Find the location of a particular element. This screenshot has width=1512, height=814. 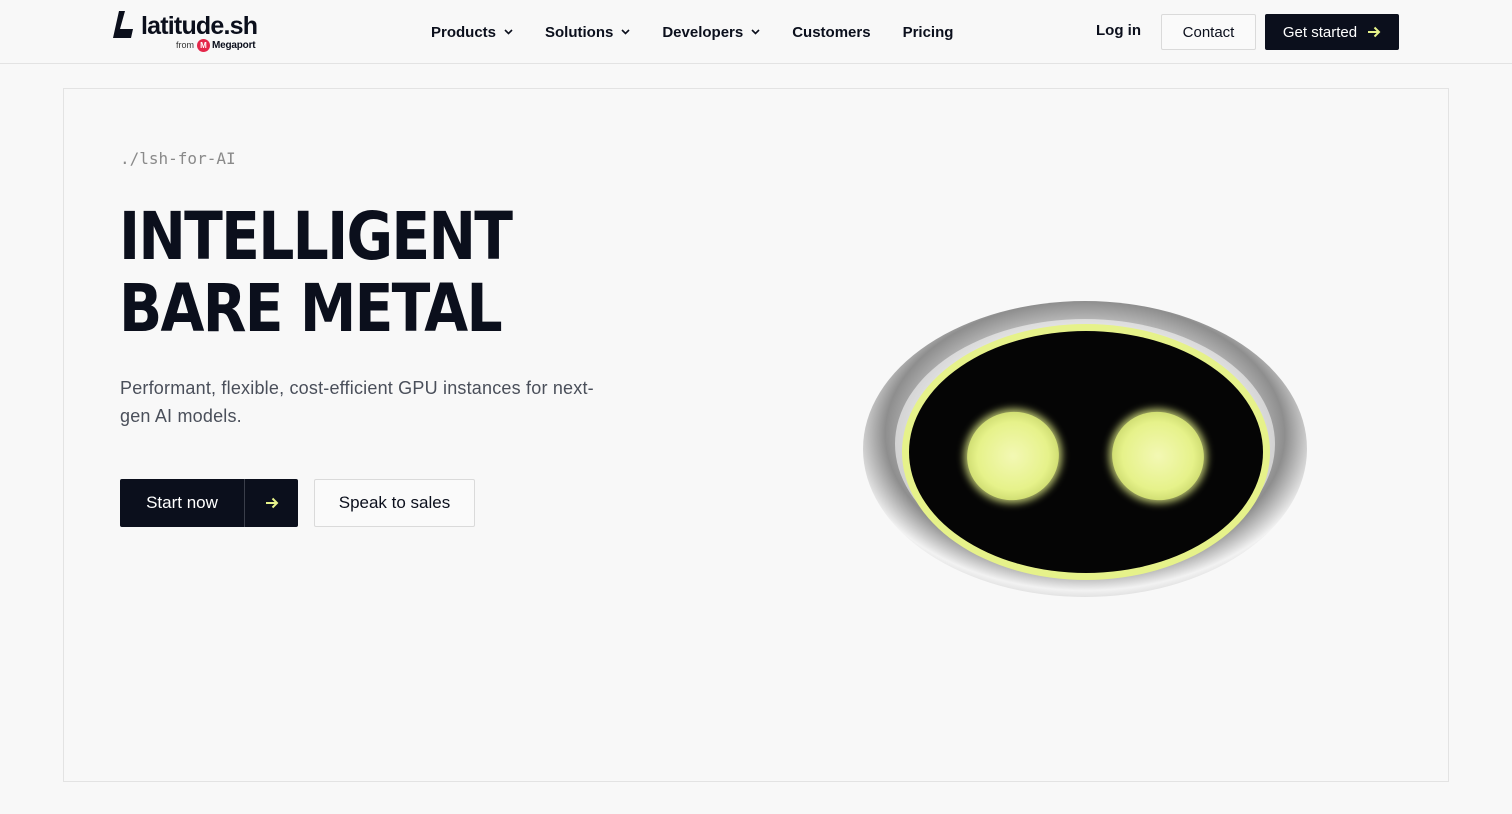

robot-face-illustration is located at coordinates (1085, 449).